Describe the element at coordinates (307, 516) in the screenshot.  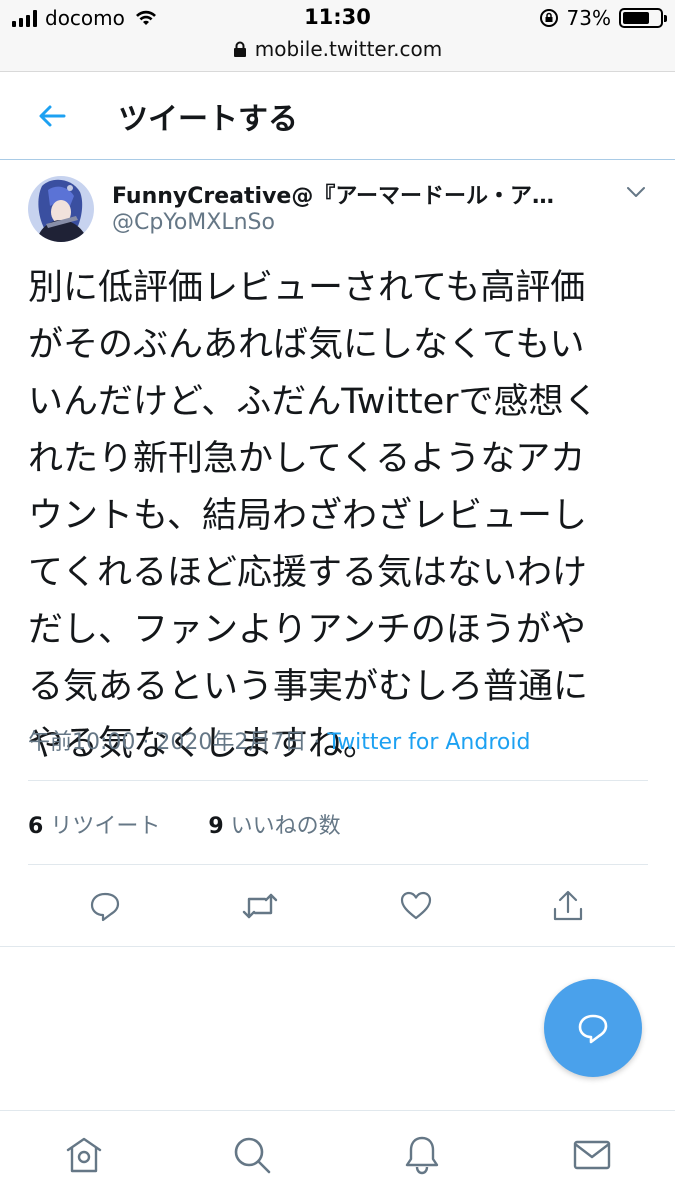
I see `tweet-text-line: ウントも、結局わざわざレビューし` at that location.